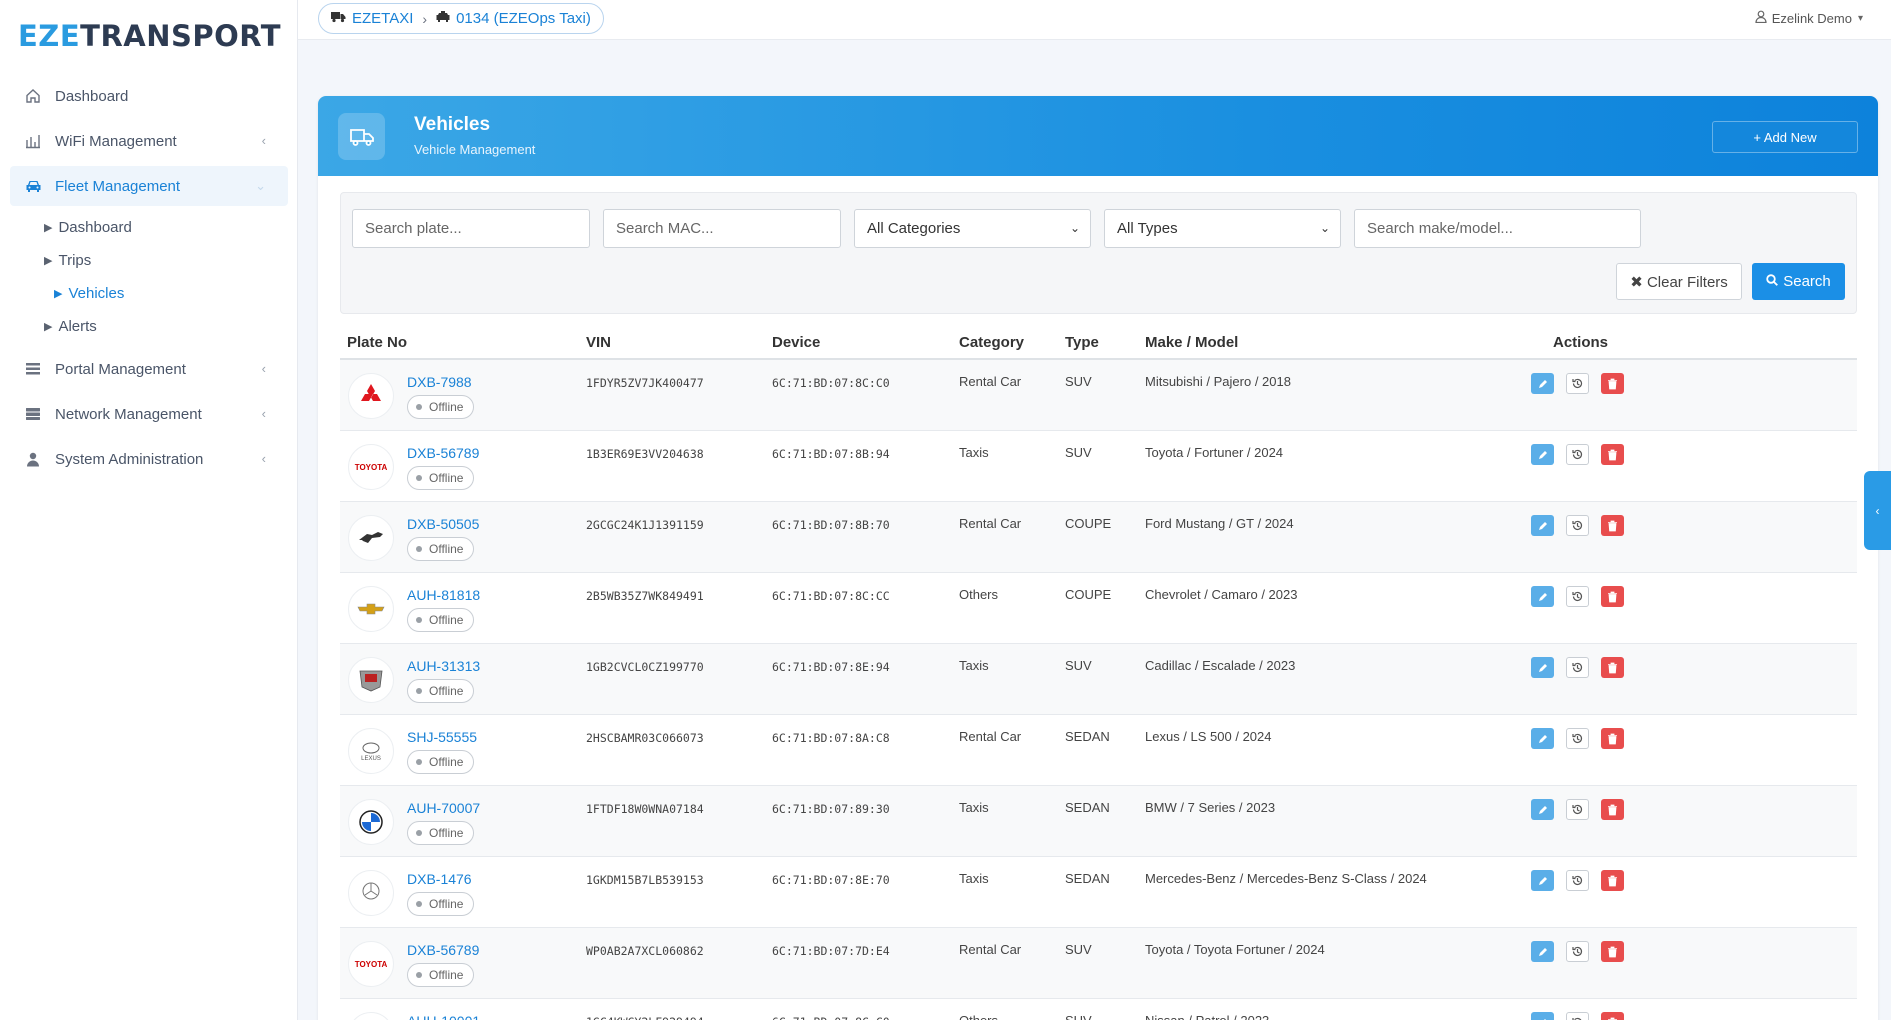 The width and height of the screenshot is (1891, 1020). I want to click on plate-link: DXB-1476, so click(439, 879).